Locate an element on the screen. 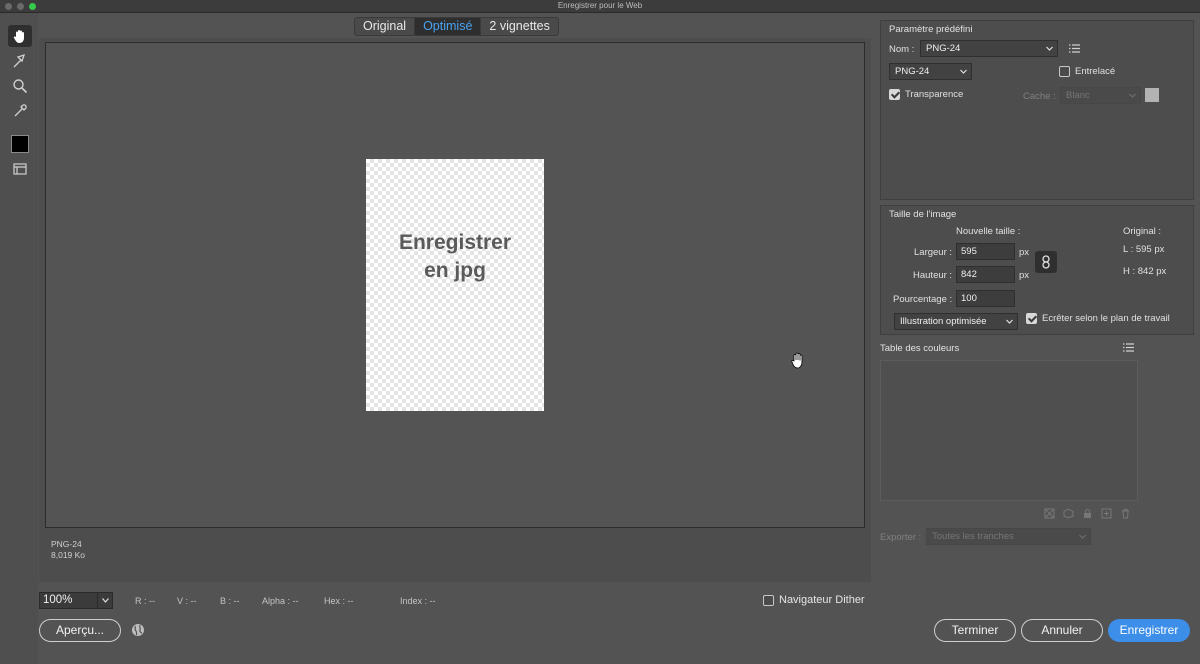  transparency-label: Transparence is located at coordinates (934, 94).